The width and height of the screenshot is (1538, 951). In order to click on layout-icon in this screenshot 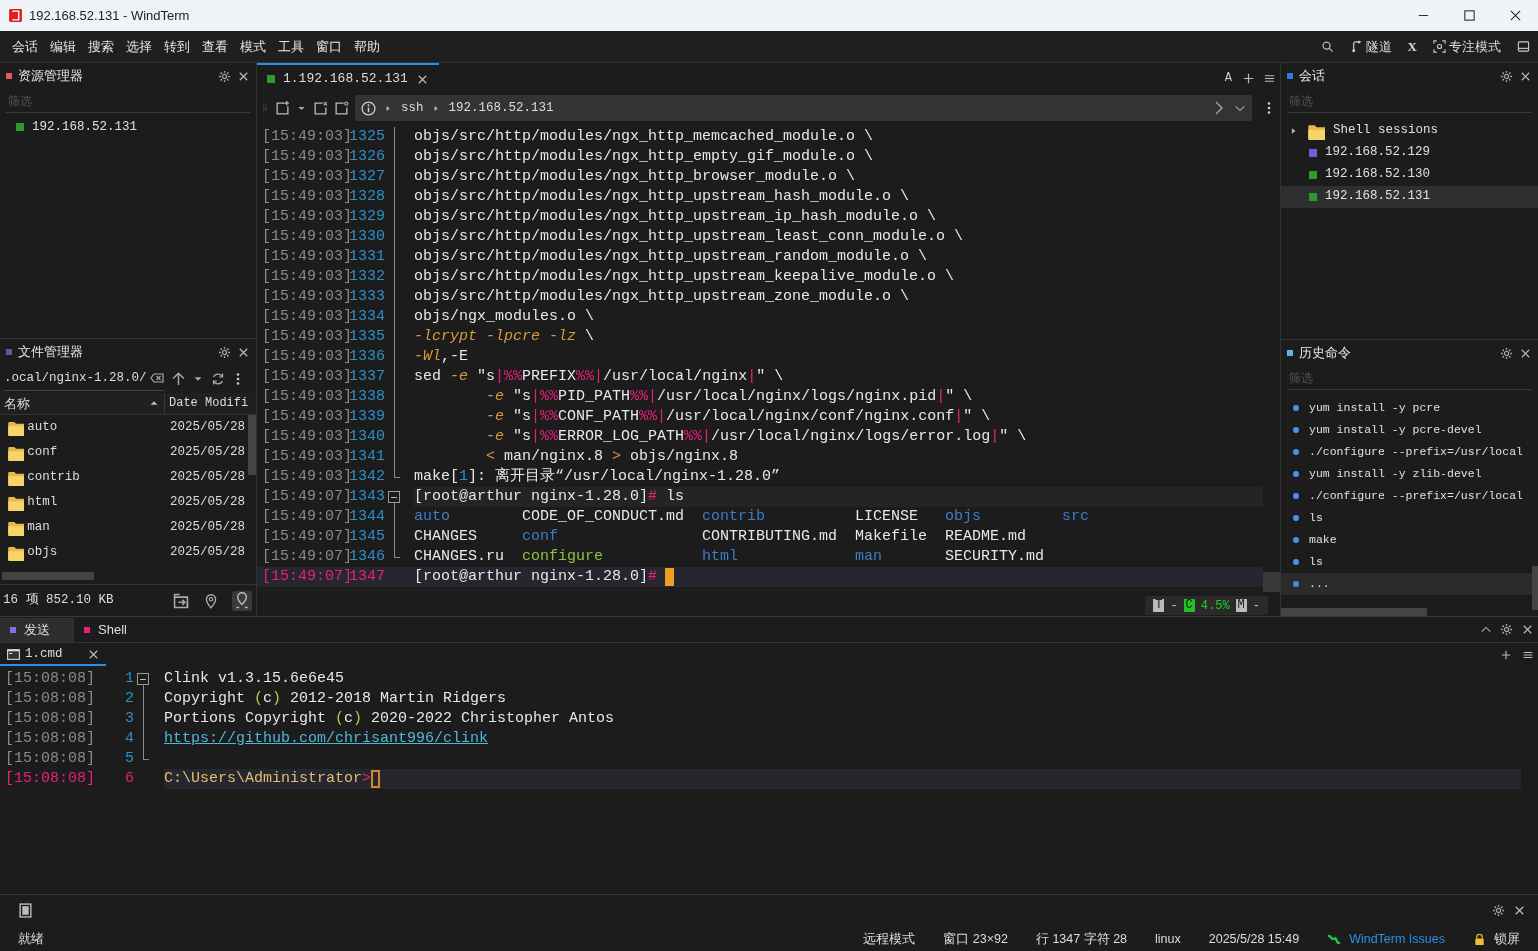, I will do `click(1523, 46)`.